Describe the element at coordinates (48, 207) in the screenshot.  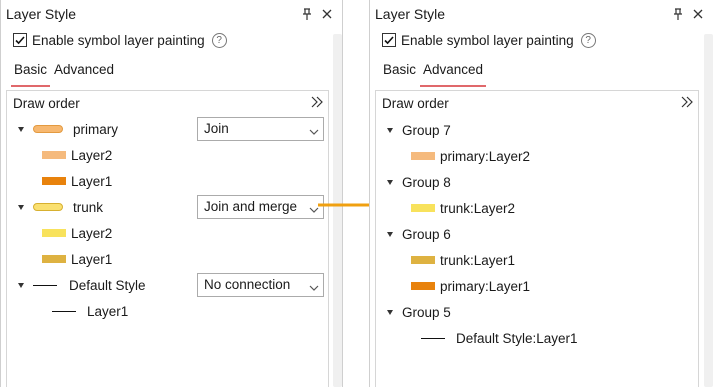
I see `trunk-symbol-swatch` at that location.